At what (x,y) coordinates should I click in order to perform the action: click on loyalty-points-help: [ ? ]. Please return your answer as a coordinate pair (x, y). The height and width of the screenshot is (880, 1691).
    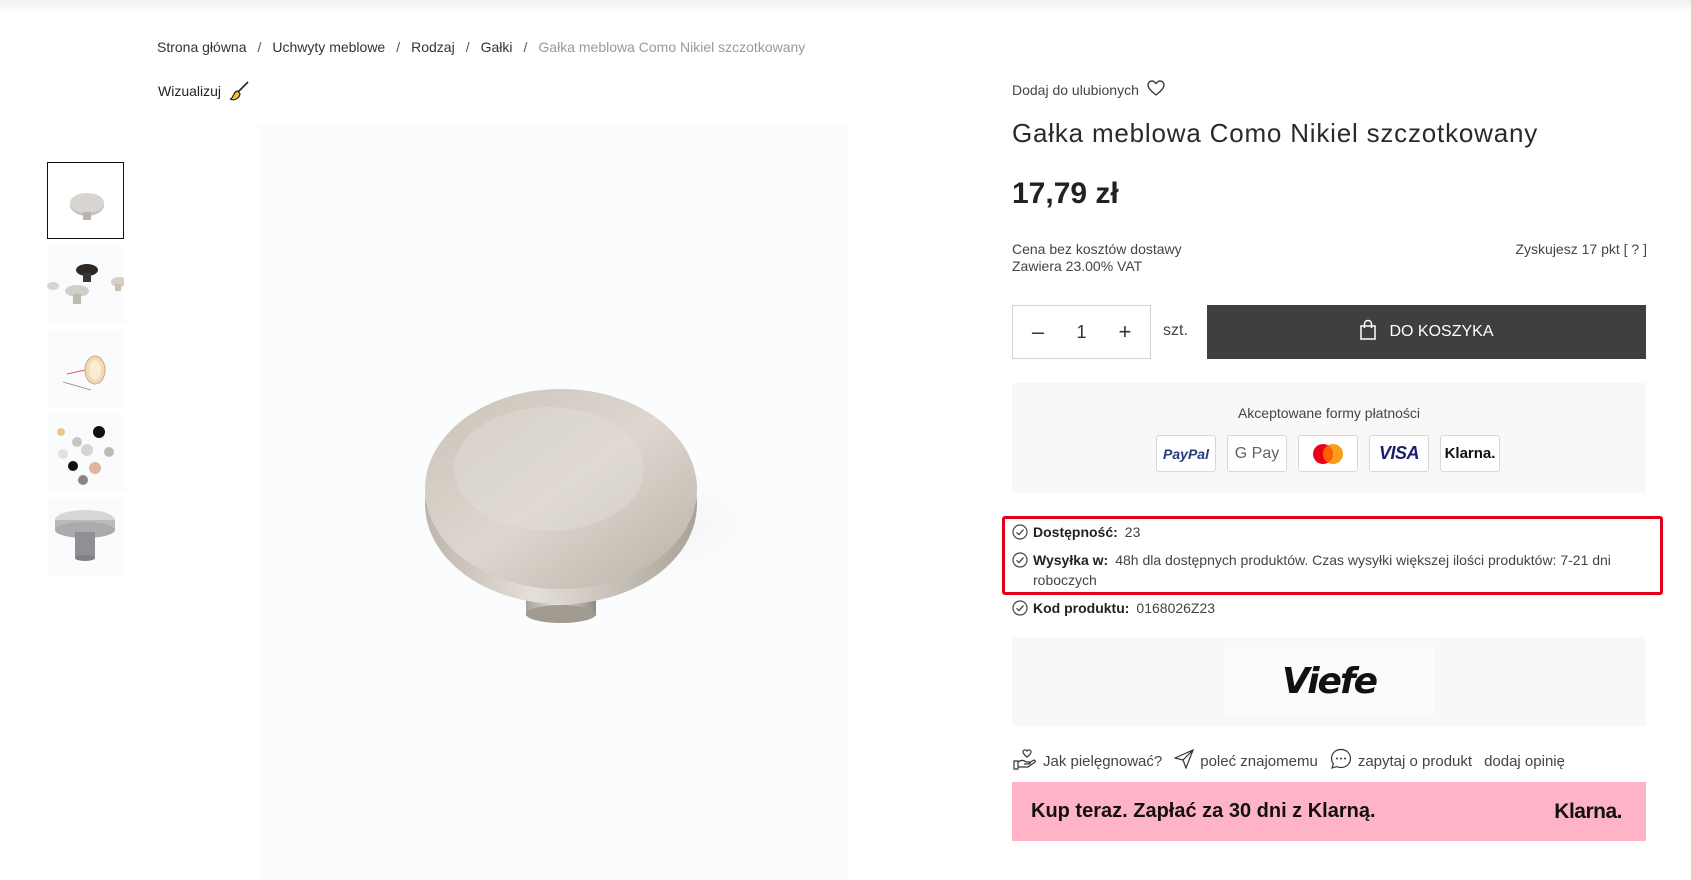
    Looking at the image, I should click on (1635, 249).